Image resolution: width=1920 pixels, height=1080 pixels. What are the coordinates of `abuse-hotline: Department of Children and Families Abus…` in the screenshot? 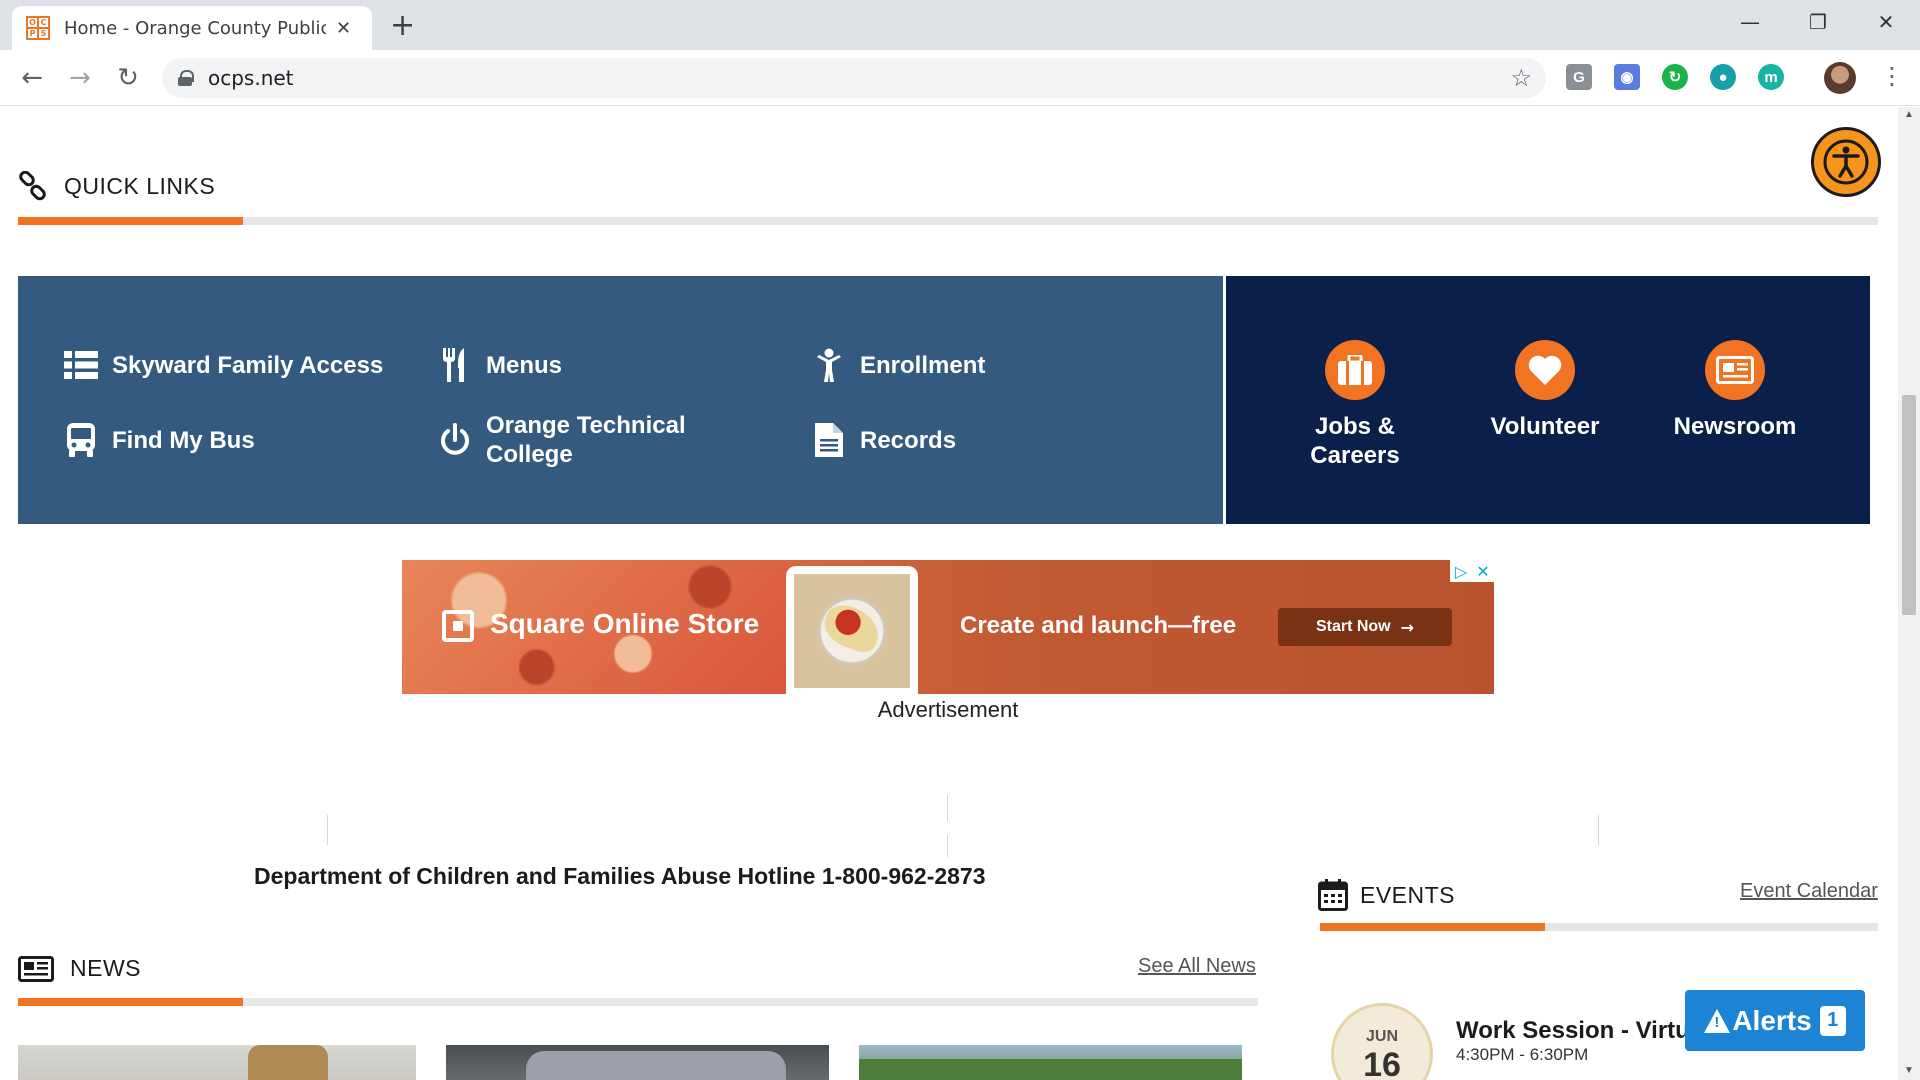 It's located at (620, 876).